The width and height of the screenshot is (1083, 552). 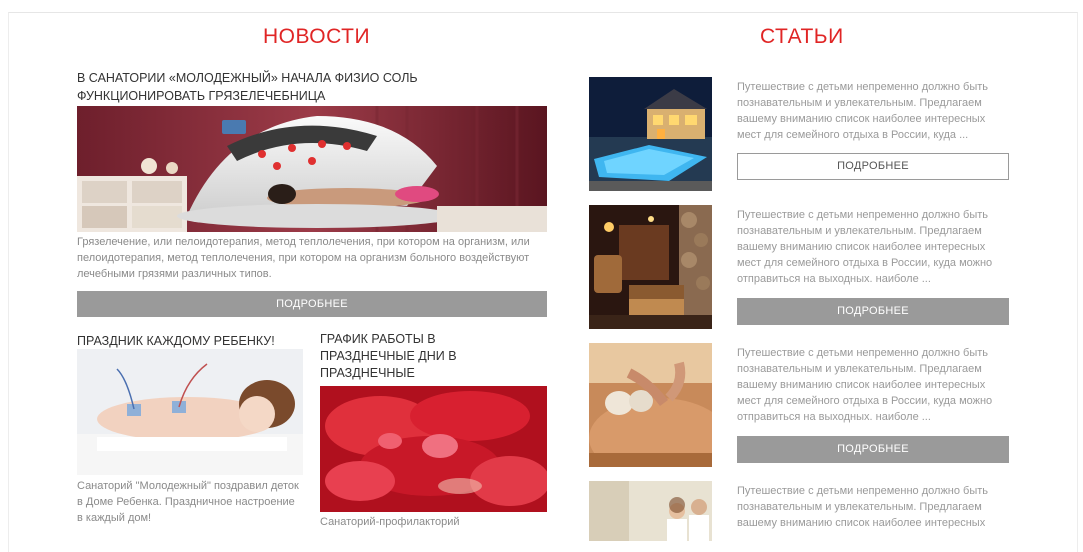 What do you see at coordinates (312, 169) in the screenshot?
I see `mud-therapy-image` at bounding box center [312, 169].